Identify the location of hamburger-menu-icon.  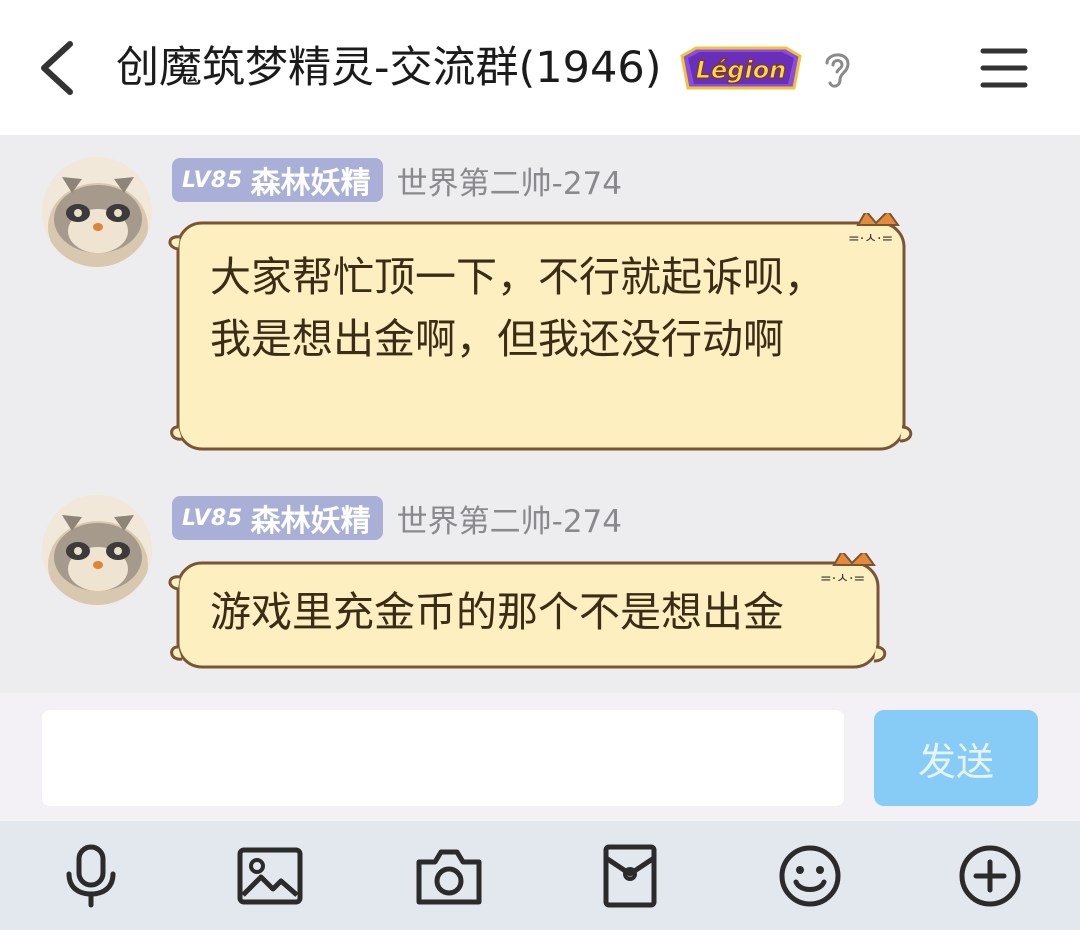
(1004, 68).